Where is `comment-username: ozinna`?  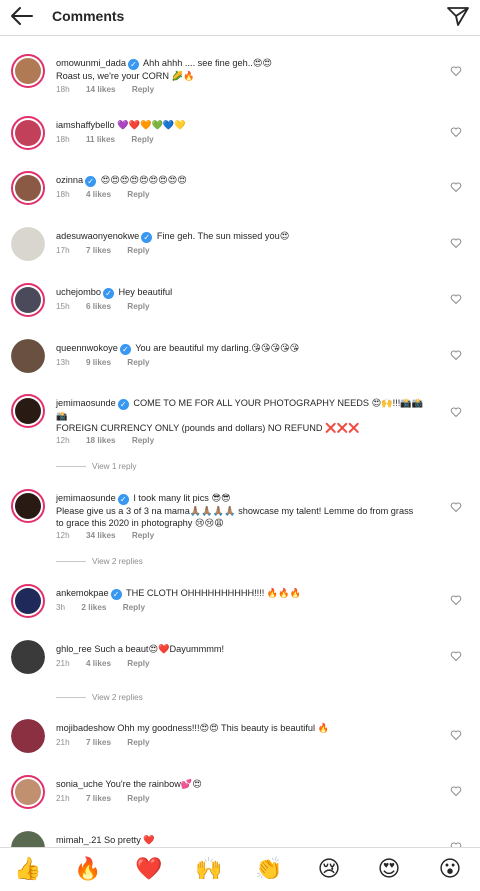
comment-username: ozinna is located at coordinates (69, 180).